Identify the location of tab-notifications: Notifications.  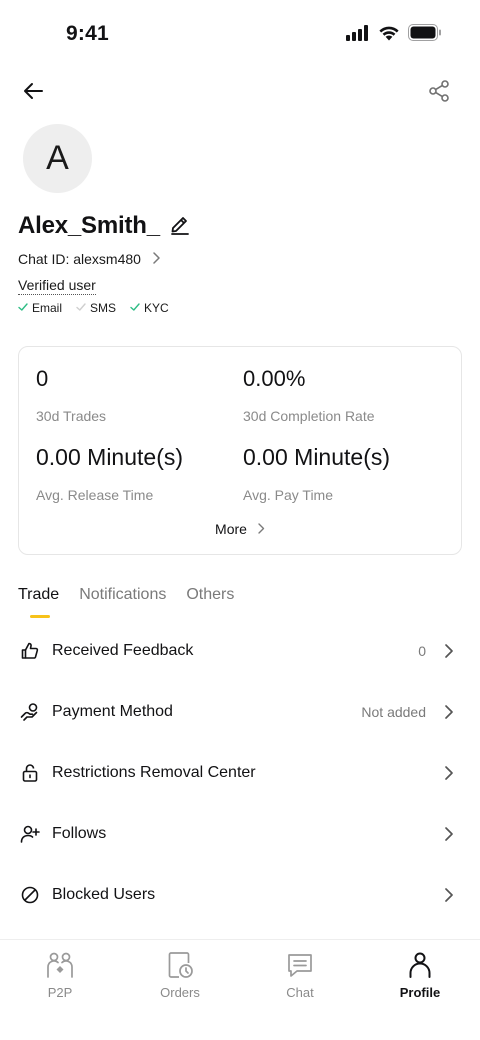
(122, 602).